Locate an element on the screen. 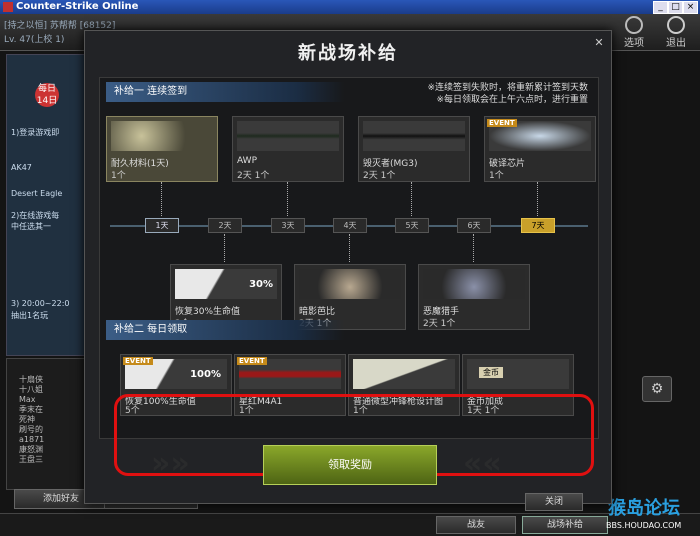  day-marker: 2天 is located at coordinates (225, 225).